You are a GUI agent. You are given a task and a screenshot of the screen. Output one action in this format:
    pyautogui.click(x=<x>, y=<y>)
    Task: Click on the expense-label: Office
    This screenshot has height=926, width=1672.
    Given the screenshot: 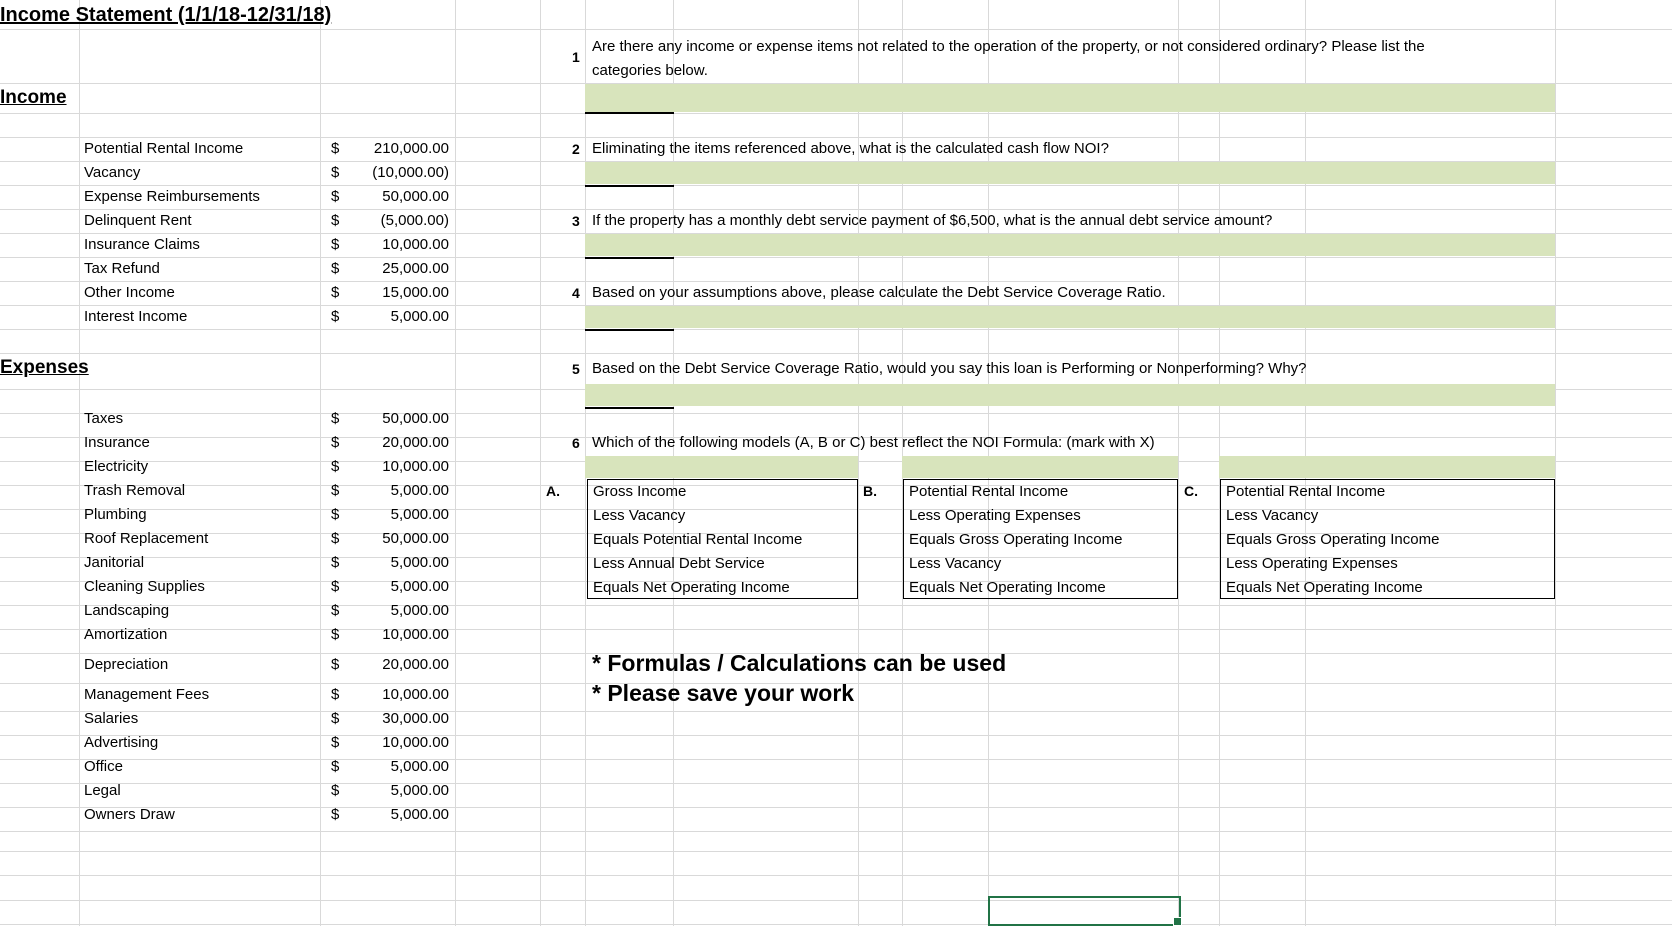 What is the action you would take?
    pyautogui.click(x=103, y=767)
    